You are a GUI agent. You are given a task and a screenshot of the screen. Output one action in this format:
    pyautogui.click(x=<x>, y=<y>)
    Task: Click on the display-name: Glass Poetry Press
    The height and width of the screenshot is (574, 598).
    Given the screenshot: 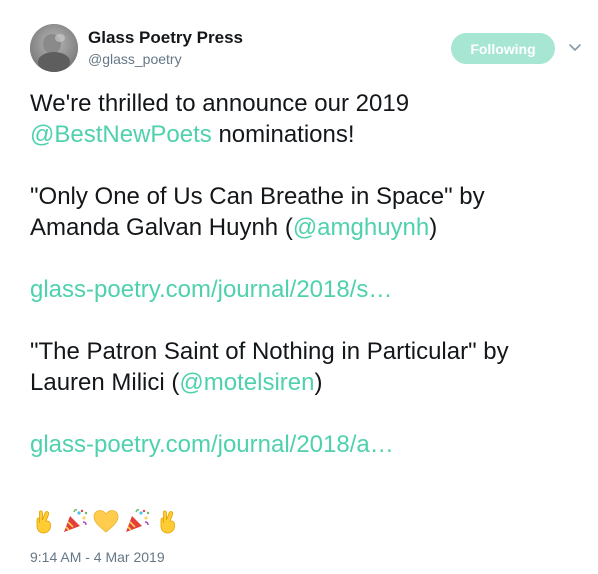 What is the action you would take?
    pyautogui.click(x=165, y=38)
    